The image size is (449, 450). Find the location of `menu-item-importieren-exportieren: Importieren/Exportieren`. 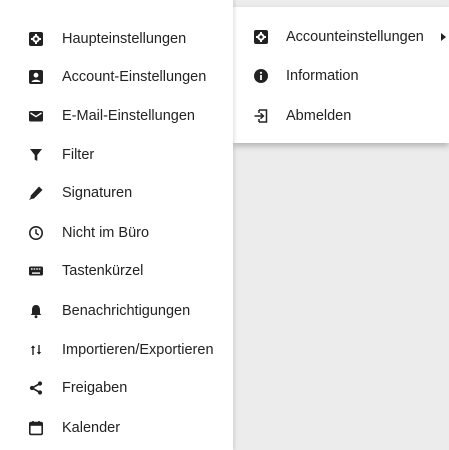

menu-item-importieren-exportieren: Importieren/Exportieren is located at coordinates (116, 349).